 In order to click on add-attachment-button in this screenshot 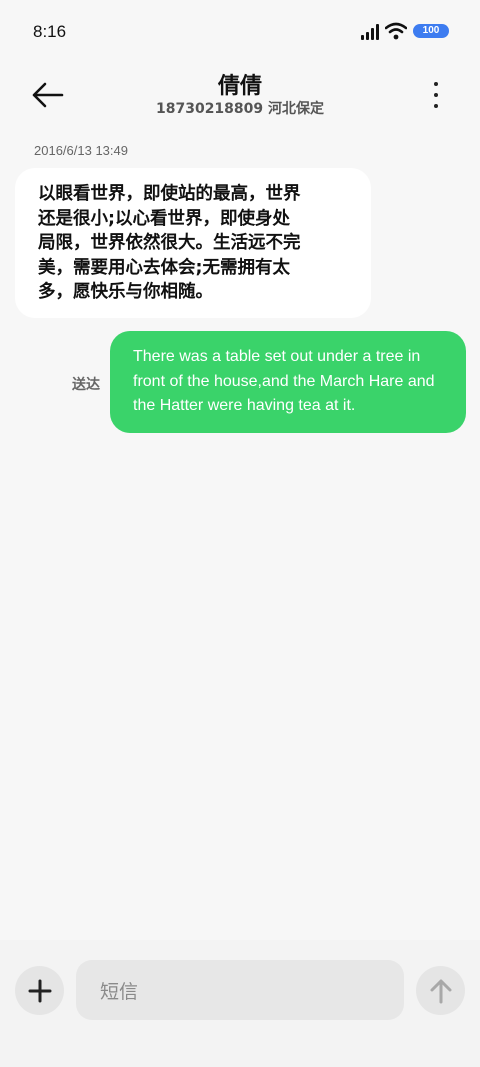, I will do `click(39, 990)`.